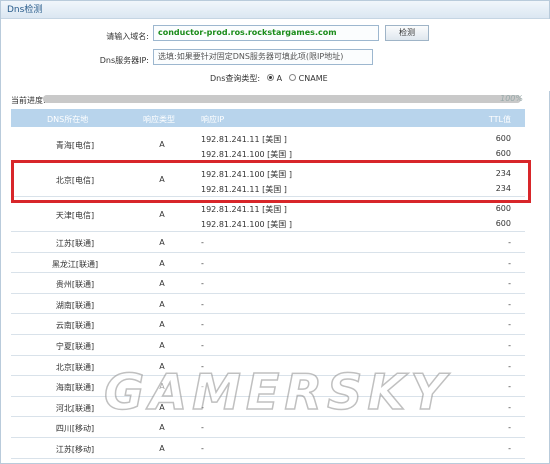 This screenshot has height=464, width=550. What do you see at coordinates (268, 324) in the screenshot?
I see `table-row: 云南[联通] A - -` at bounding box center [268, 324].